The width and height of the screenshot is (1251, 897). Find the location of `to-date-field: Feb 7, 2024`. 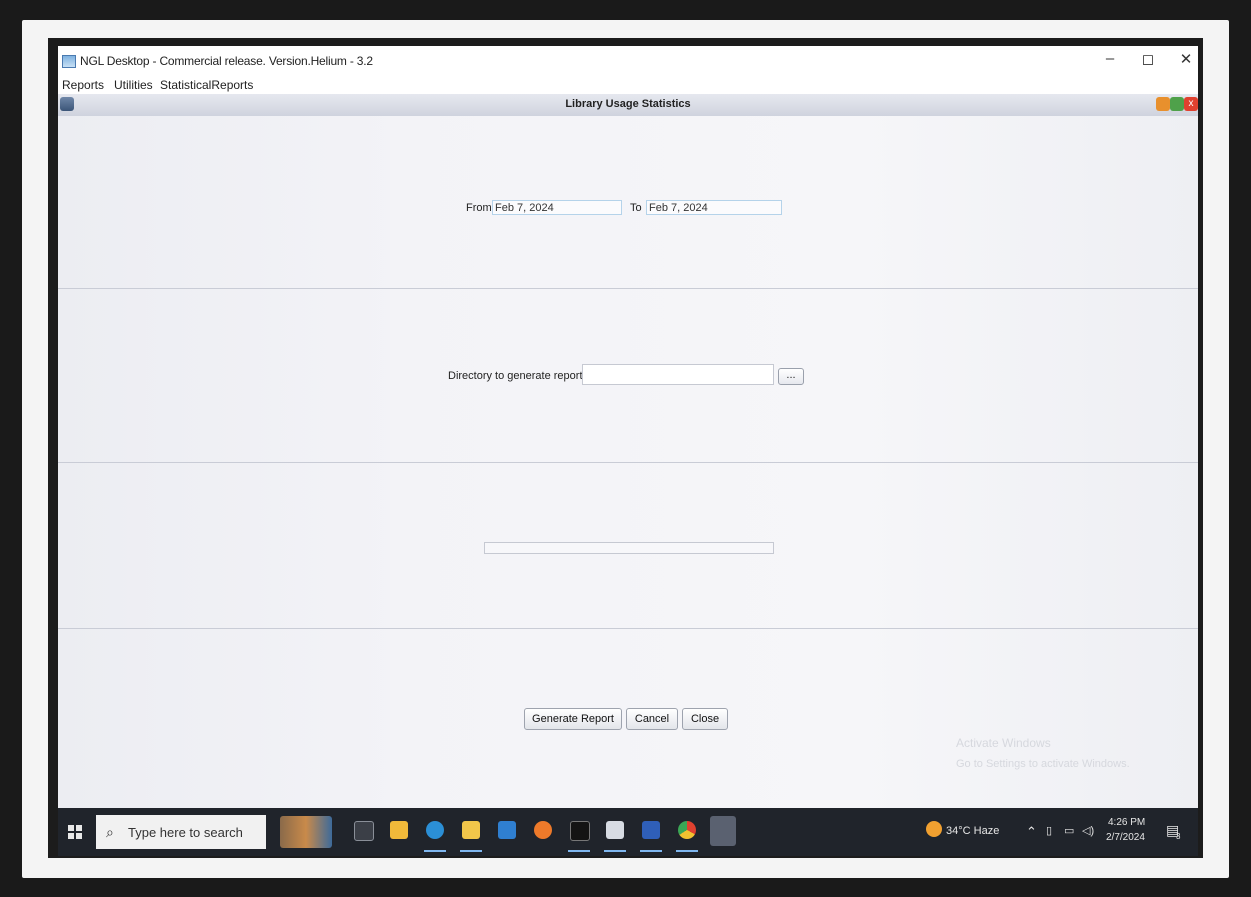

to-date-field: Feb 7, 2024 is located at coordinates (714, 207).